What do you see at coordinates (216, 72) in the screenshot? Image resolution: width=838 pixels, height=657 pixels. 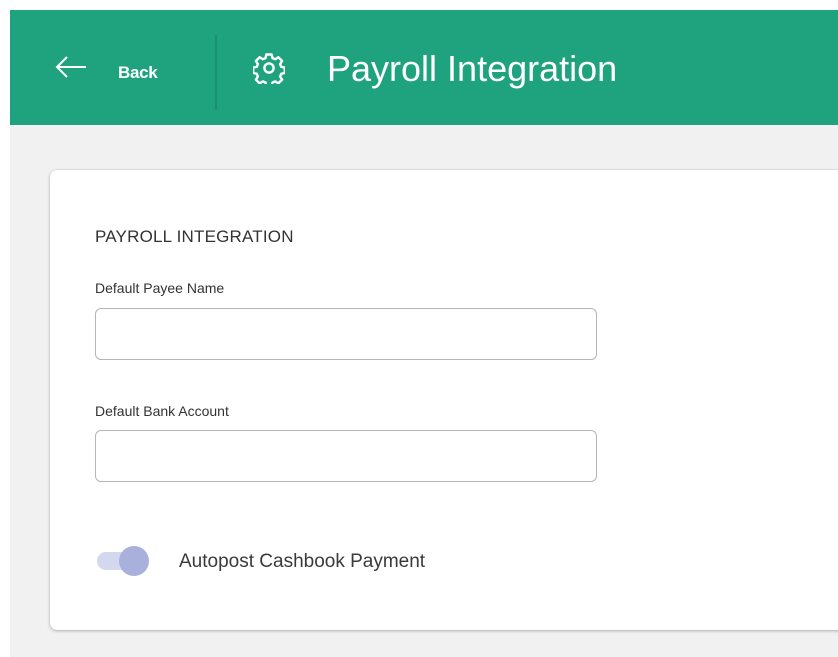 I see `header-divider` at bounding box center [216, 72].